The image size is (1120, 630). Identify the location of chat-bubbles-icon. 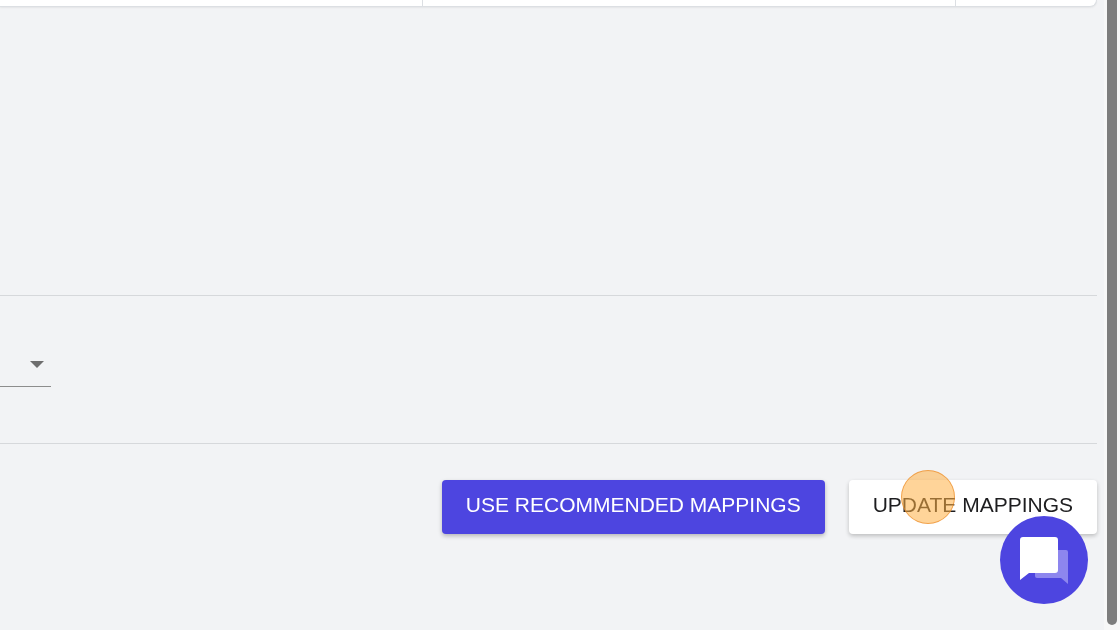
(1044, 560).